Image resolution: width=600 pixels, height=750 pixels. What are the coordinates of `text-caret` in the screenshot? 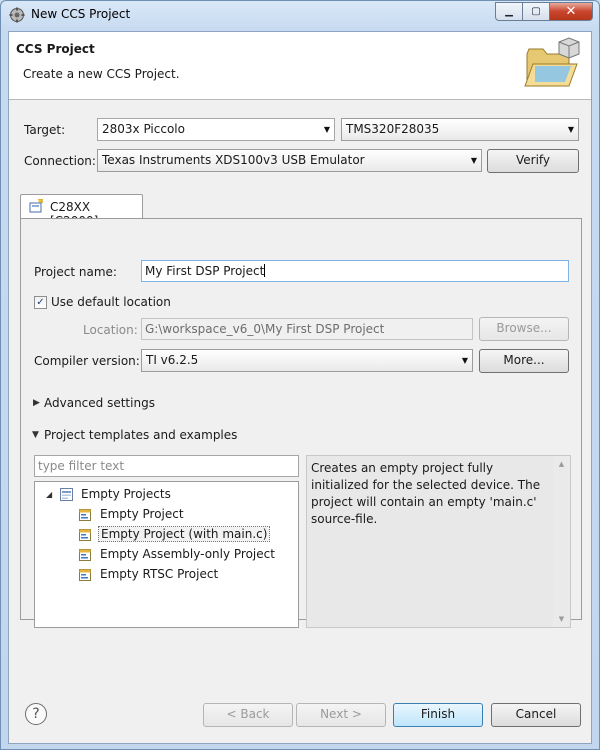 It's located at (265, 270).